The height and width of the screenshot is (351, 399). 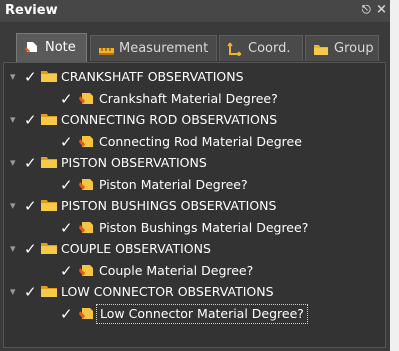 I want to click on tree-note-label: Couple Material Degree?, so click(x=176, y=270).